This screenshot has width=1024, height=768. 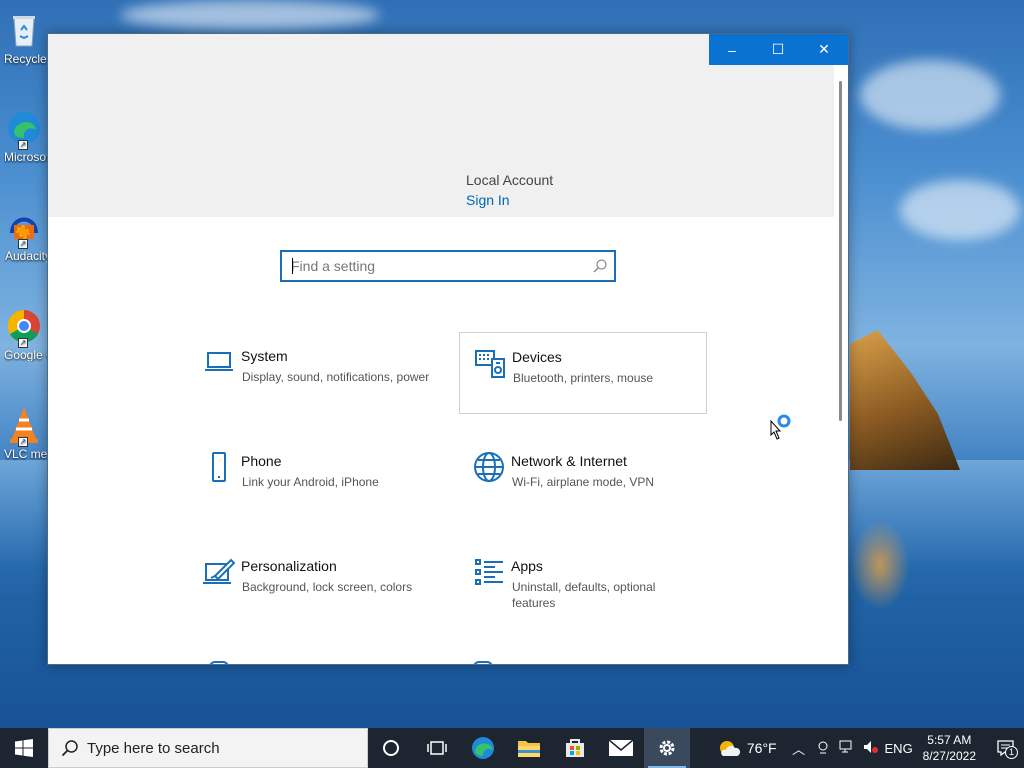 What do you see at coordinates (949, 756) in the screenshot?
I see `clock-date: 8/27/2022` at bounding box center [949, 756].